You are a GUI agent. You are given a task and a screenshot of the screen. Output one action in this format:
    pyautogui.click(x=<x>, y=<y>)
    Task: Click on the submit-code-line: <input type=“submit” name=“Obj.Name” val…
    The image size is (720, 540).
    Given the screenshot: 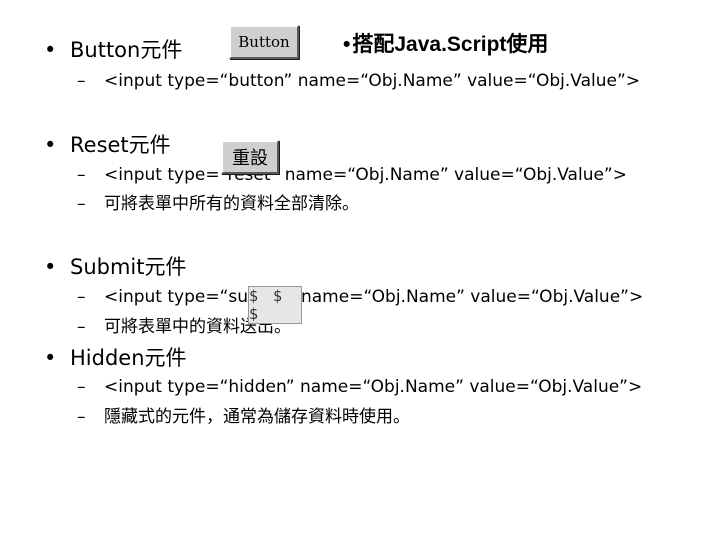 What is the action you would take?
    pyautogui.click(x=360, y=297)
    